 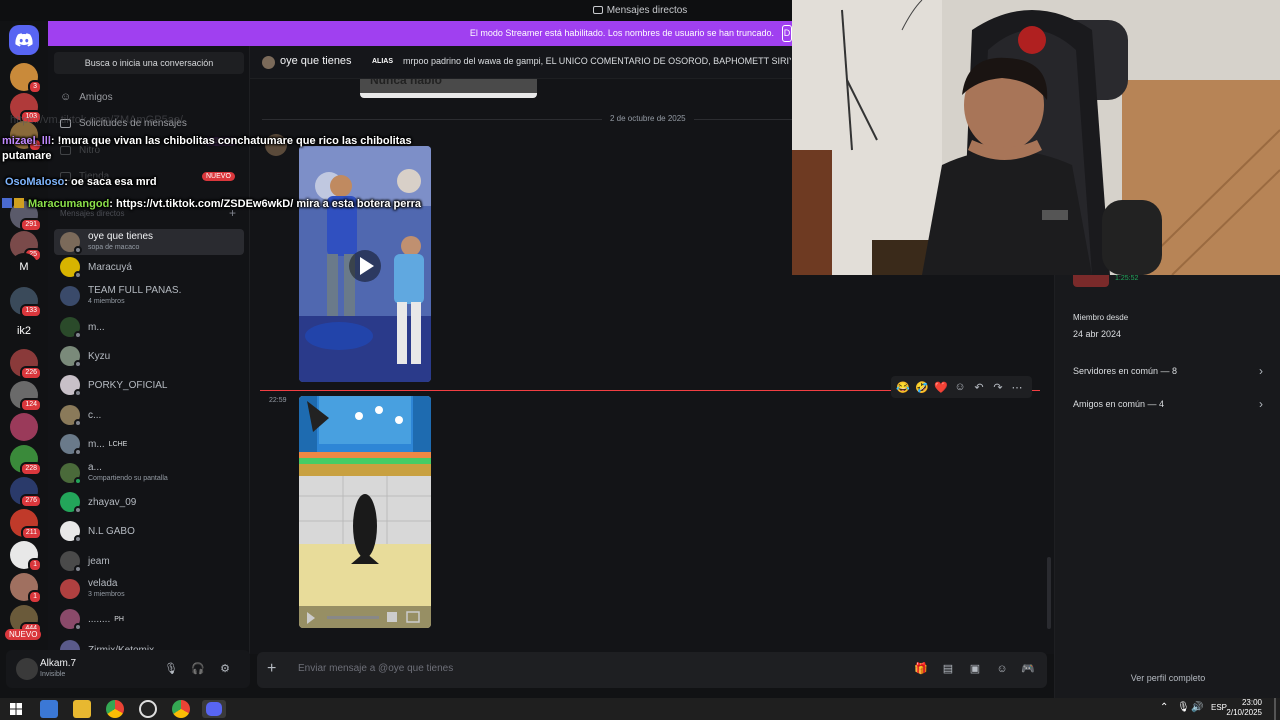 What do you see at coordinates (35, 597) in the screenshot?
I see `server-badge: 1` at bounding box center [35, 597].